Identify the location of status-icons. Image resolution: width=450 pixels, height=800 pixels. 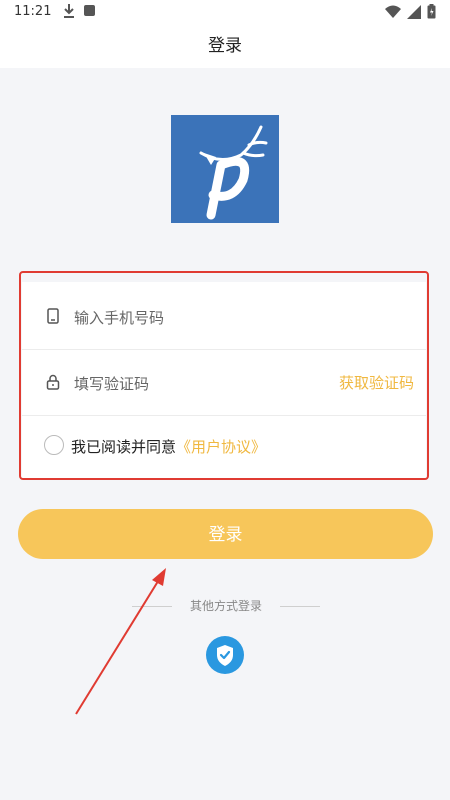
(410, 13).